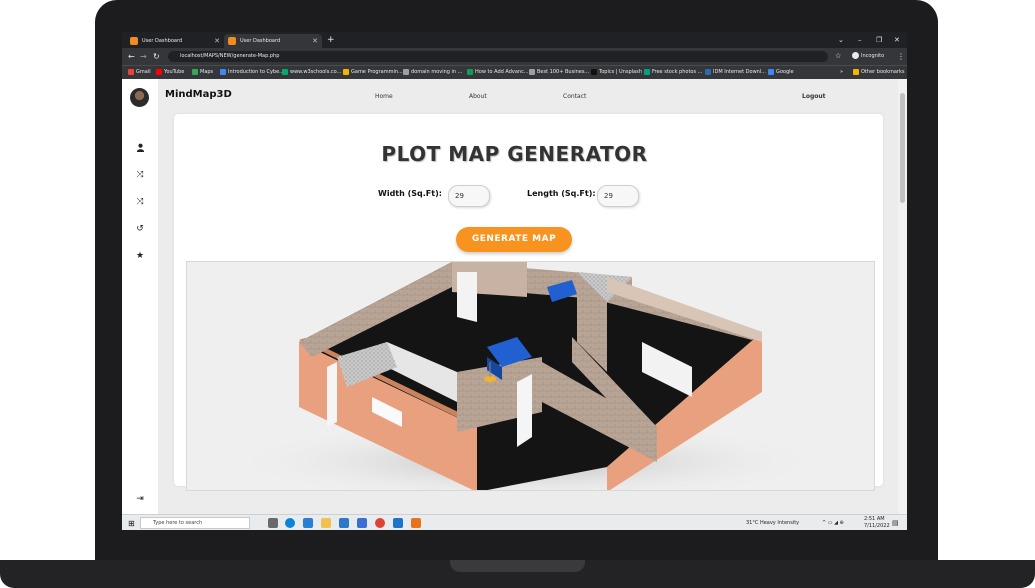 The width and height of the screenshot is (1035, 588). I want to click on system-tray-icons: ^ ▭ ◢ ⊕, so click(833, 522).